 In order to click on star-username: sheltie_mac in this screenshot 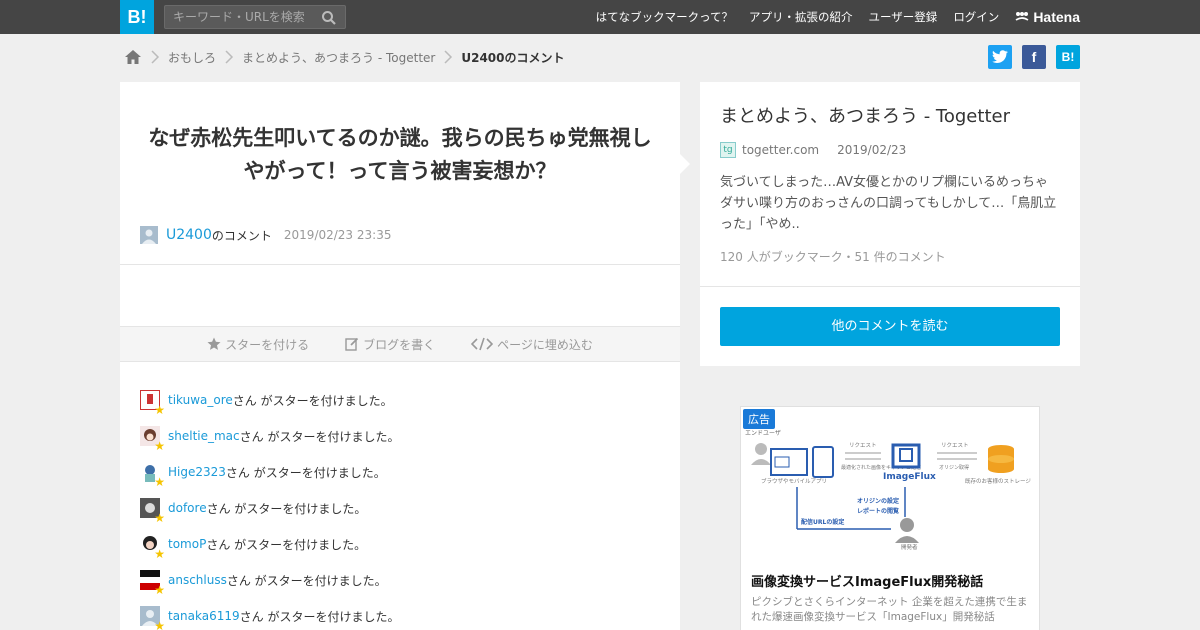, I will do `click(204, 436)`.